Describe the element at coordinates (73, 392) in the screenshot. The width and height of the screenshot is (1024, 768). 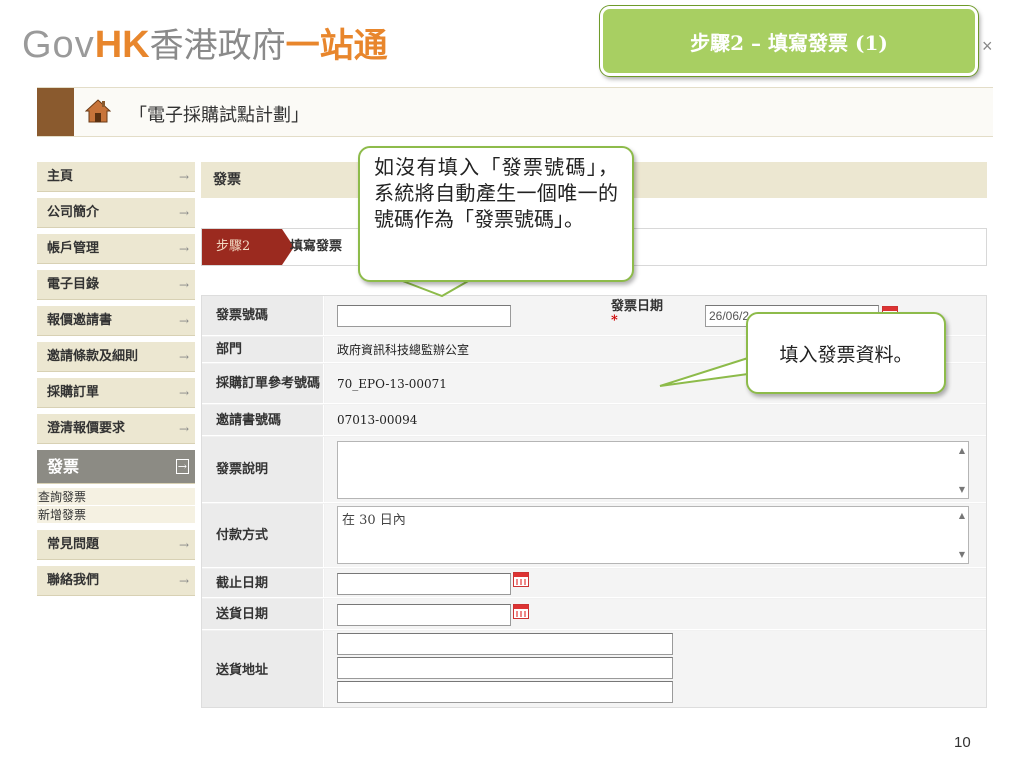
I see `sidebar-item-label: 採購訂單` at that location.